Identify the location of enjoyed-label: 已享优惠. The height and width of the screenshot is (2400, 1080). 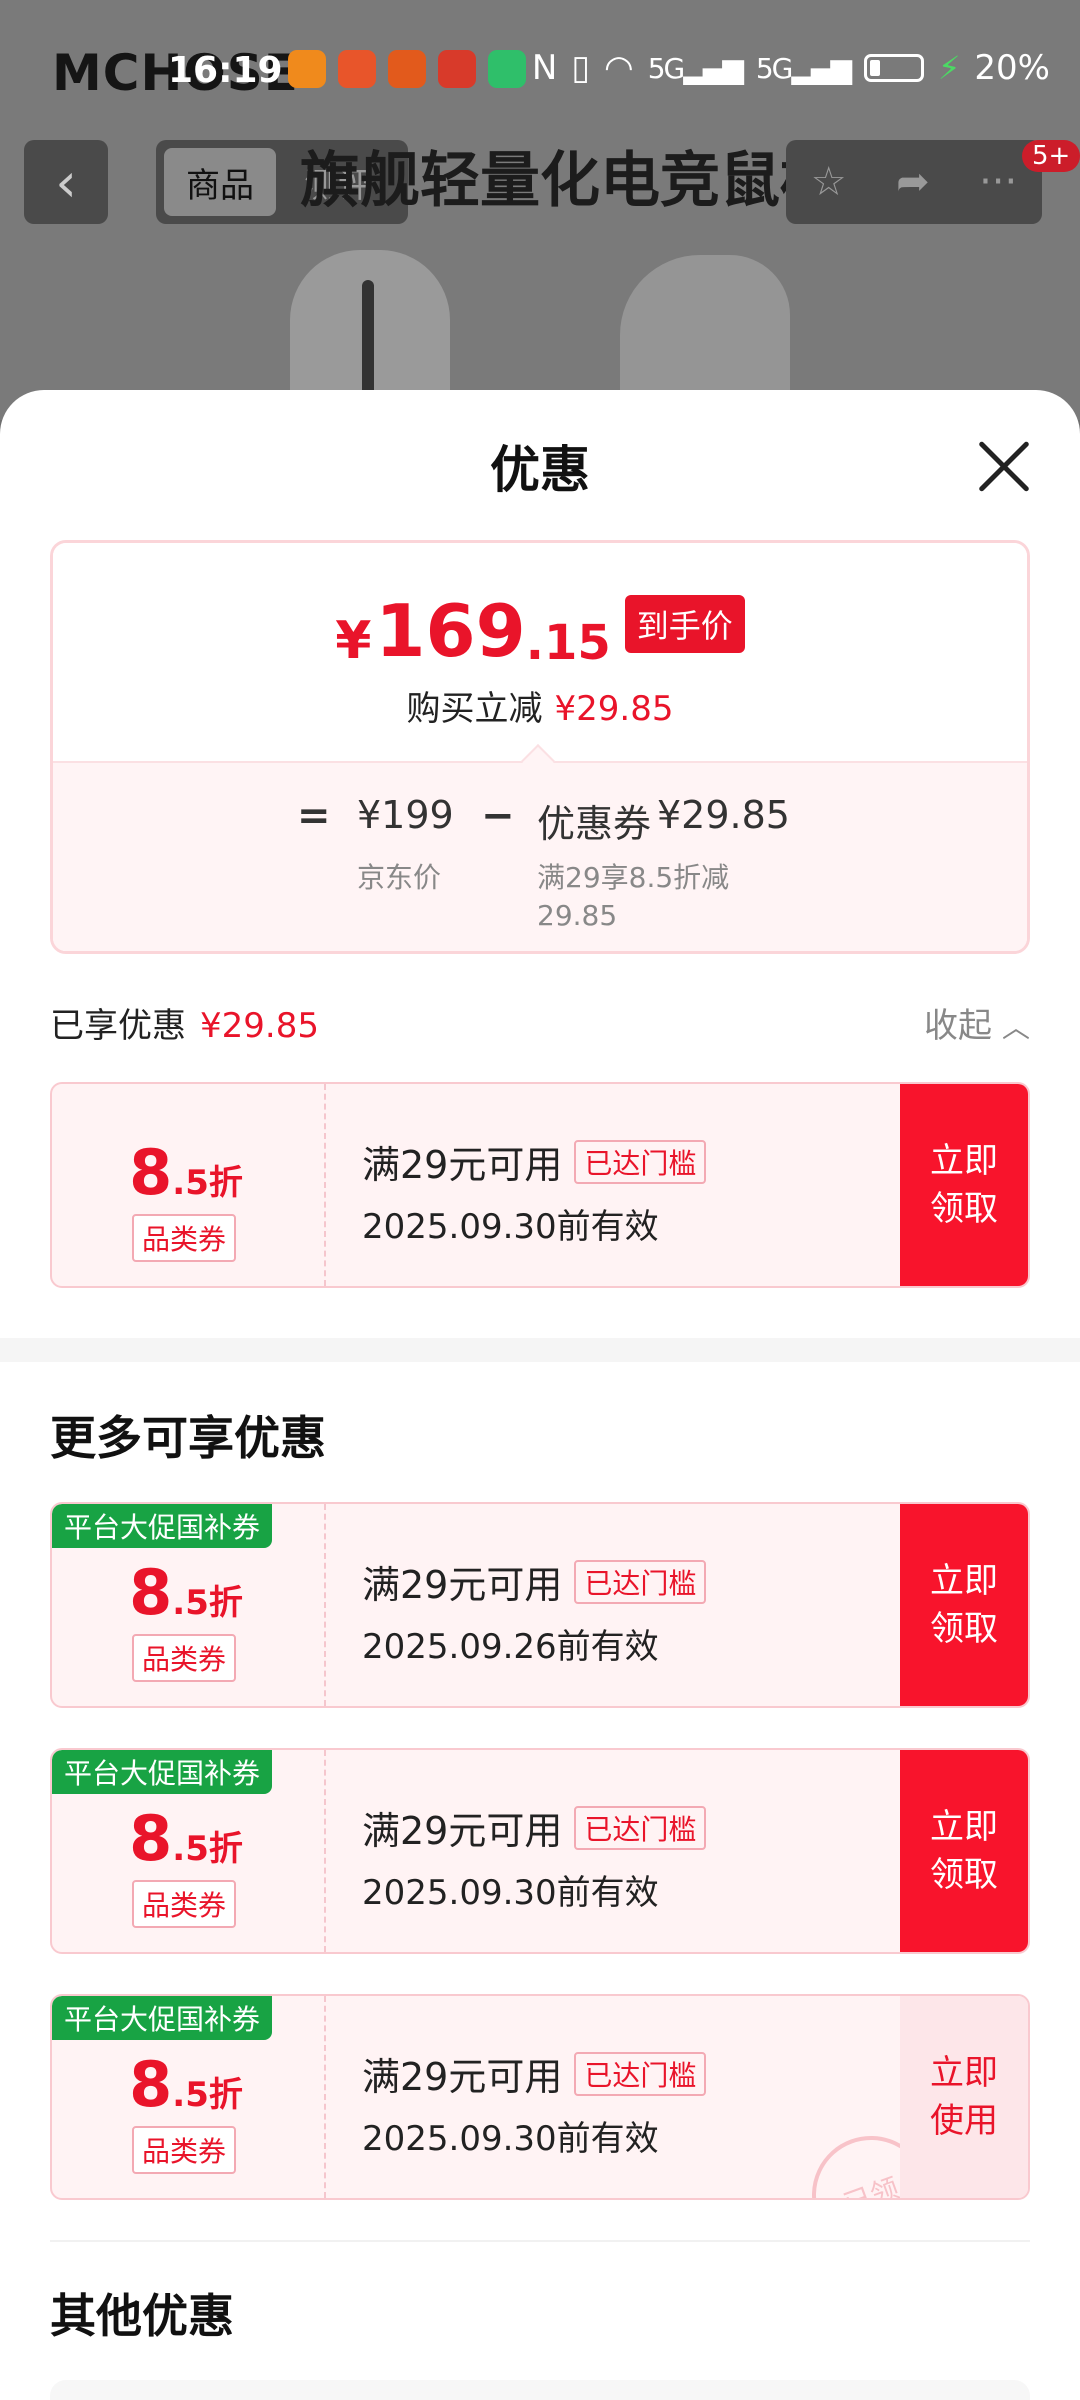
(118, 1026).